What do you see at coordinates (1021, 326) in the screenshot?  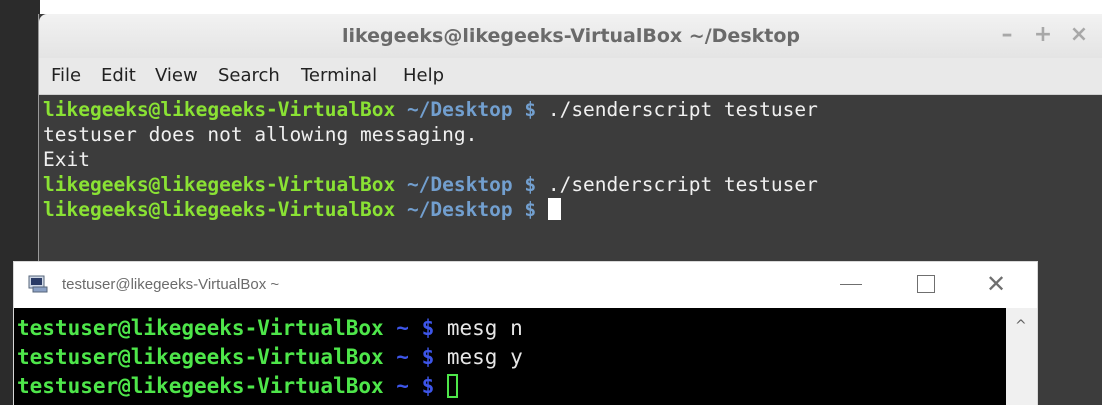 I see `scroll-up-icon: ^` at bounding box center [1021, 326].